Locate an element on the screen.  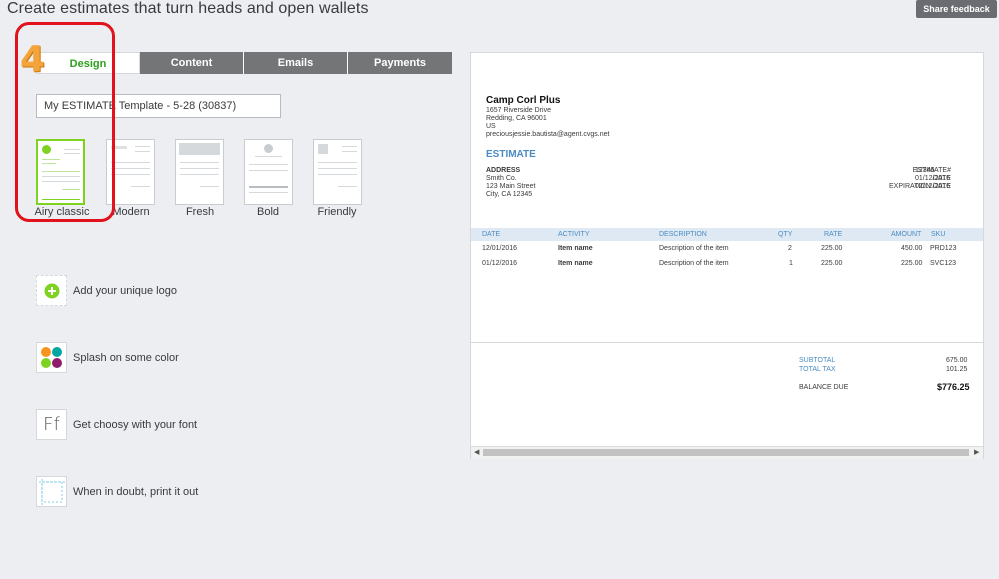
feature-label: When in doubt, print it out is located at coordinates (136, 491).